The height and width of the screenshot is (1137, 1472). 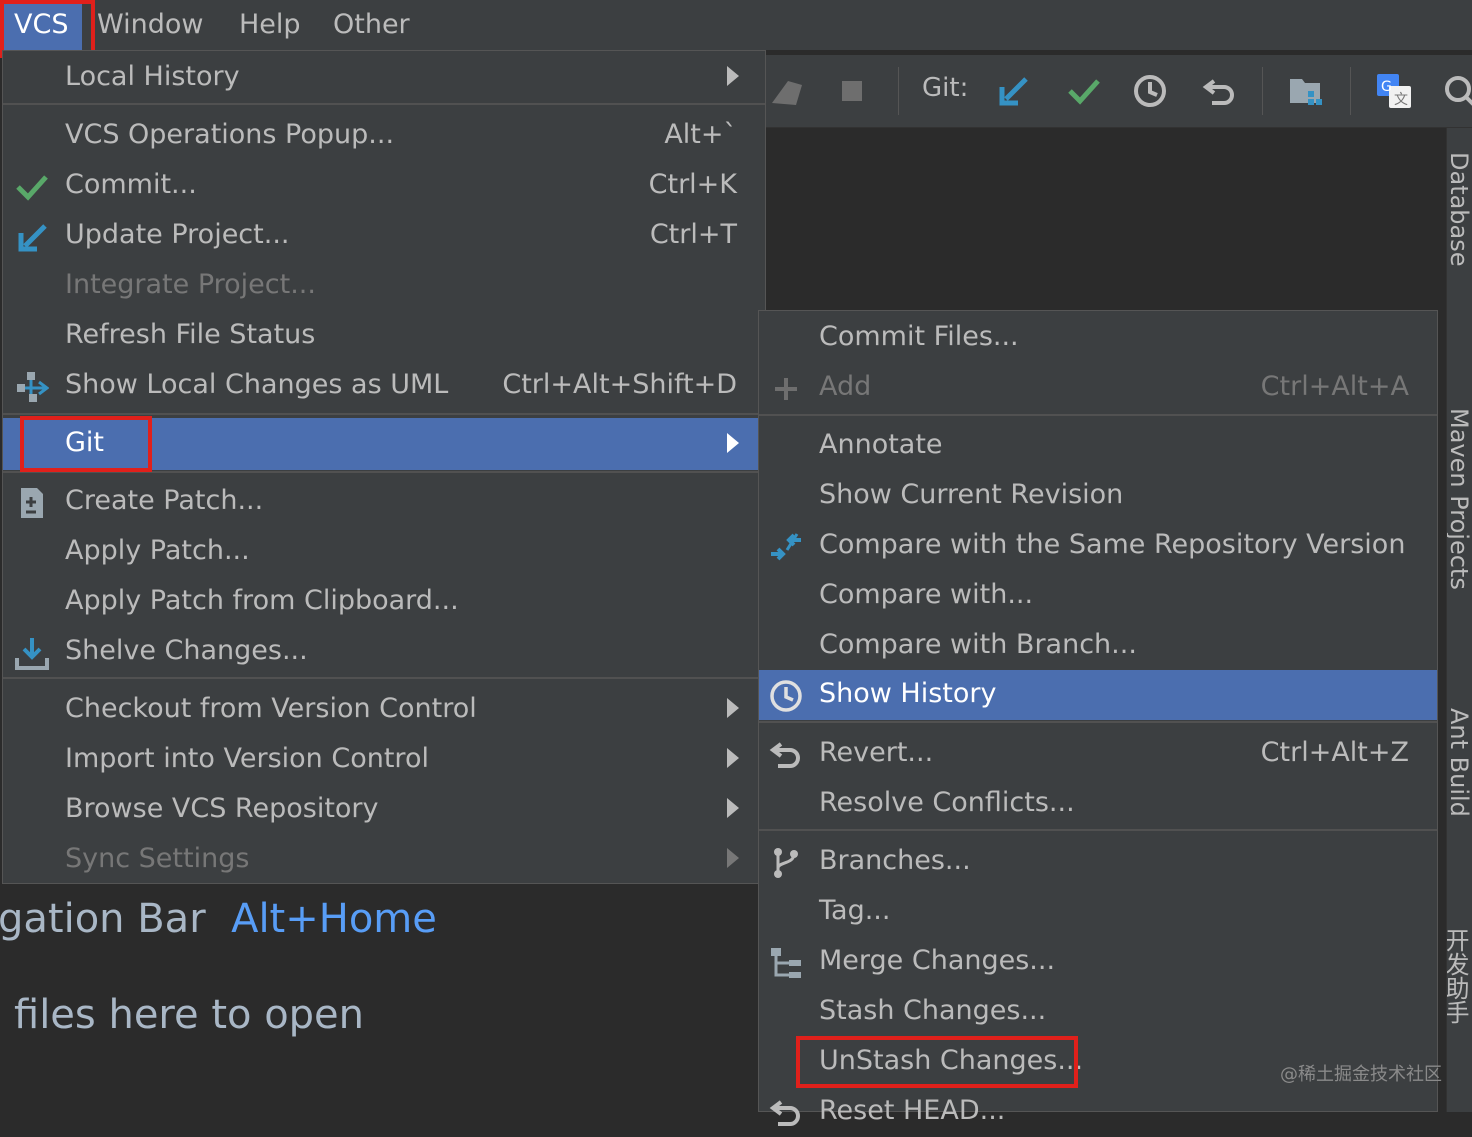 What do you see at coordinates (1394, 91) in the screenshot?
I see `translate-icon: G文` at bounding box center [1394, 91].